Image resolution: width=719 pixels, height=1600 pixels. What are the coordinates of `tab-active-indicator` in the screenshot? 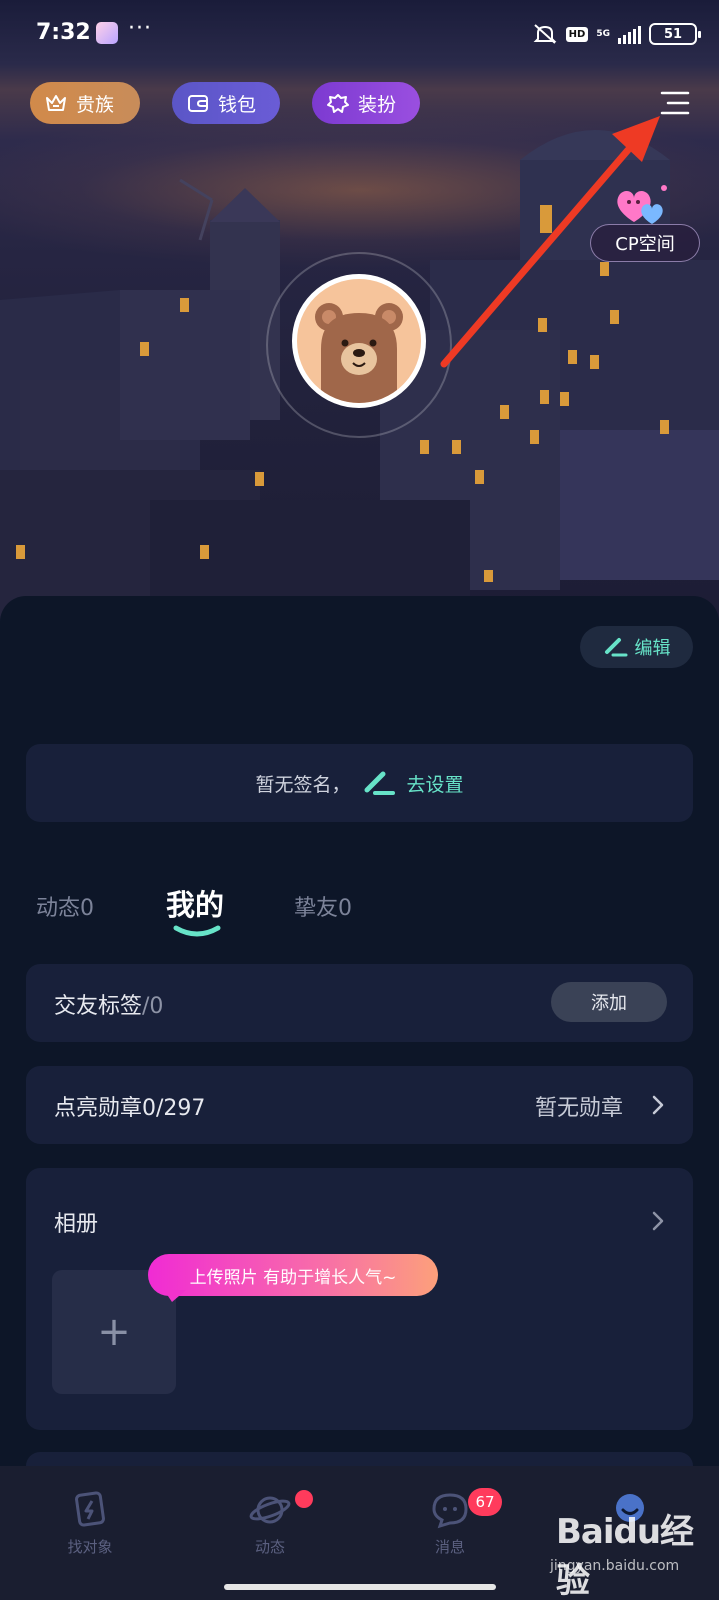 It's located at (197, 931).